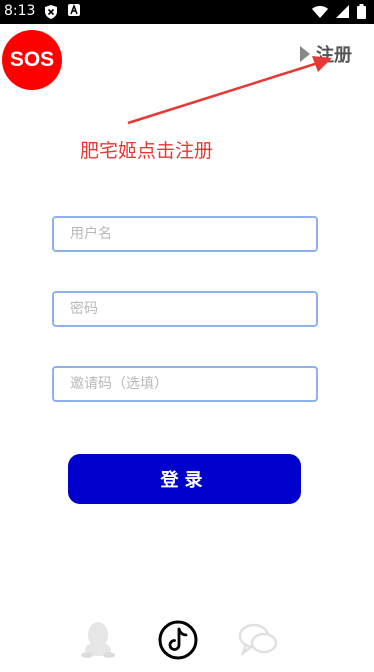 This screenshot has width=374, height=672. What do you see at coordinates (51, 14) in the screenshot?
I see `shield-icon` at bounding box center [51, 14].